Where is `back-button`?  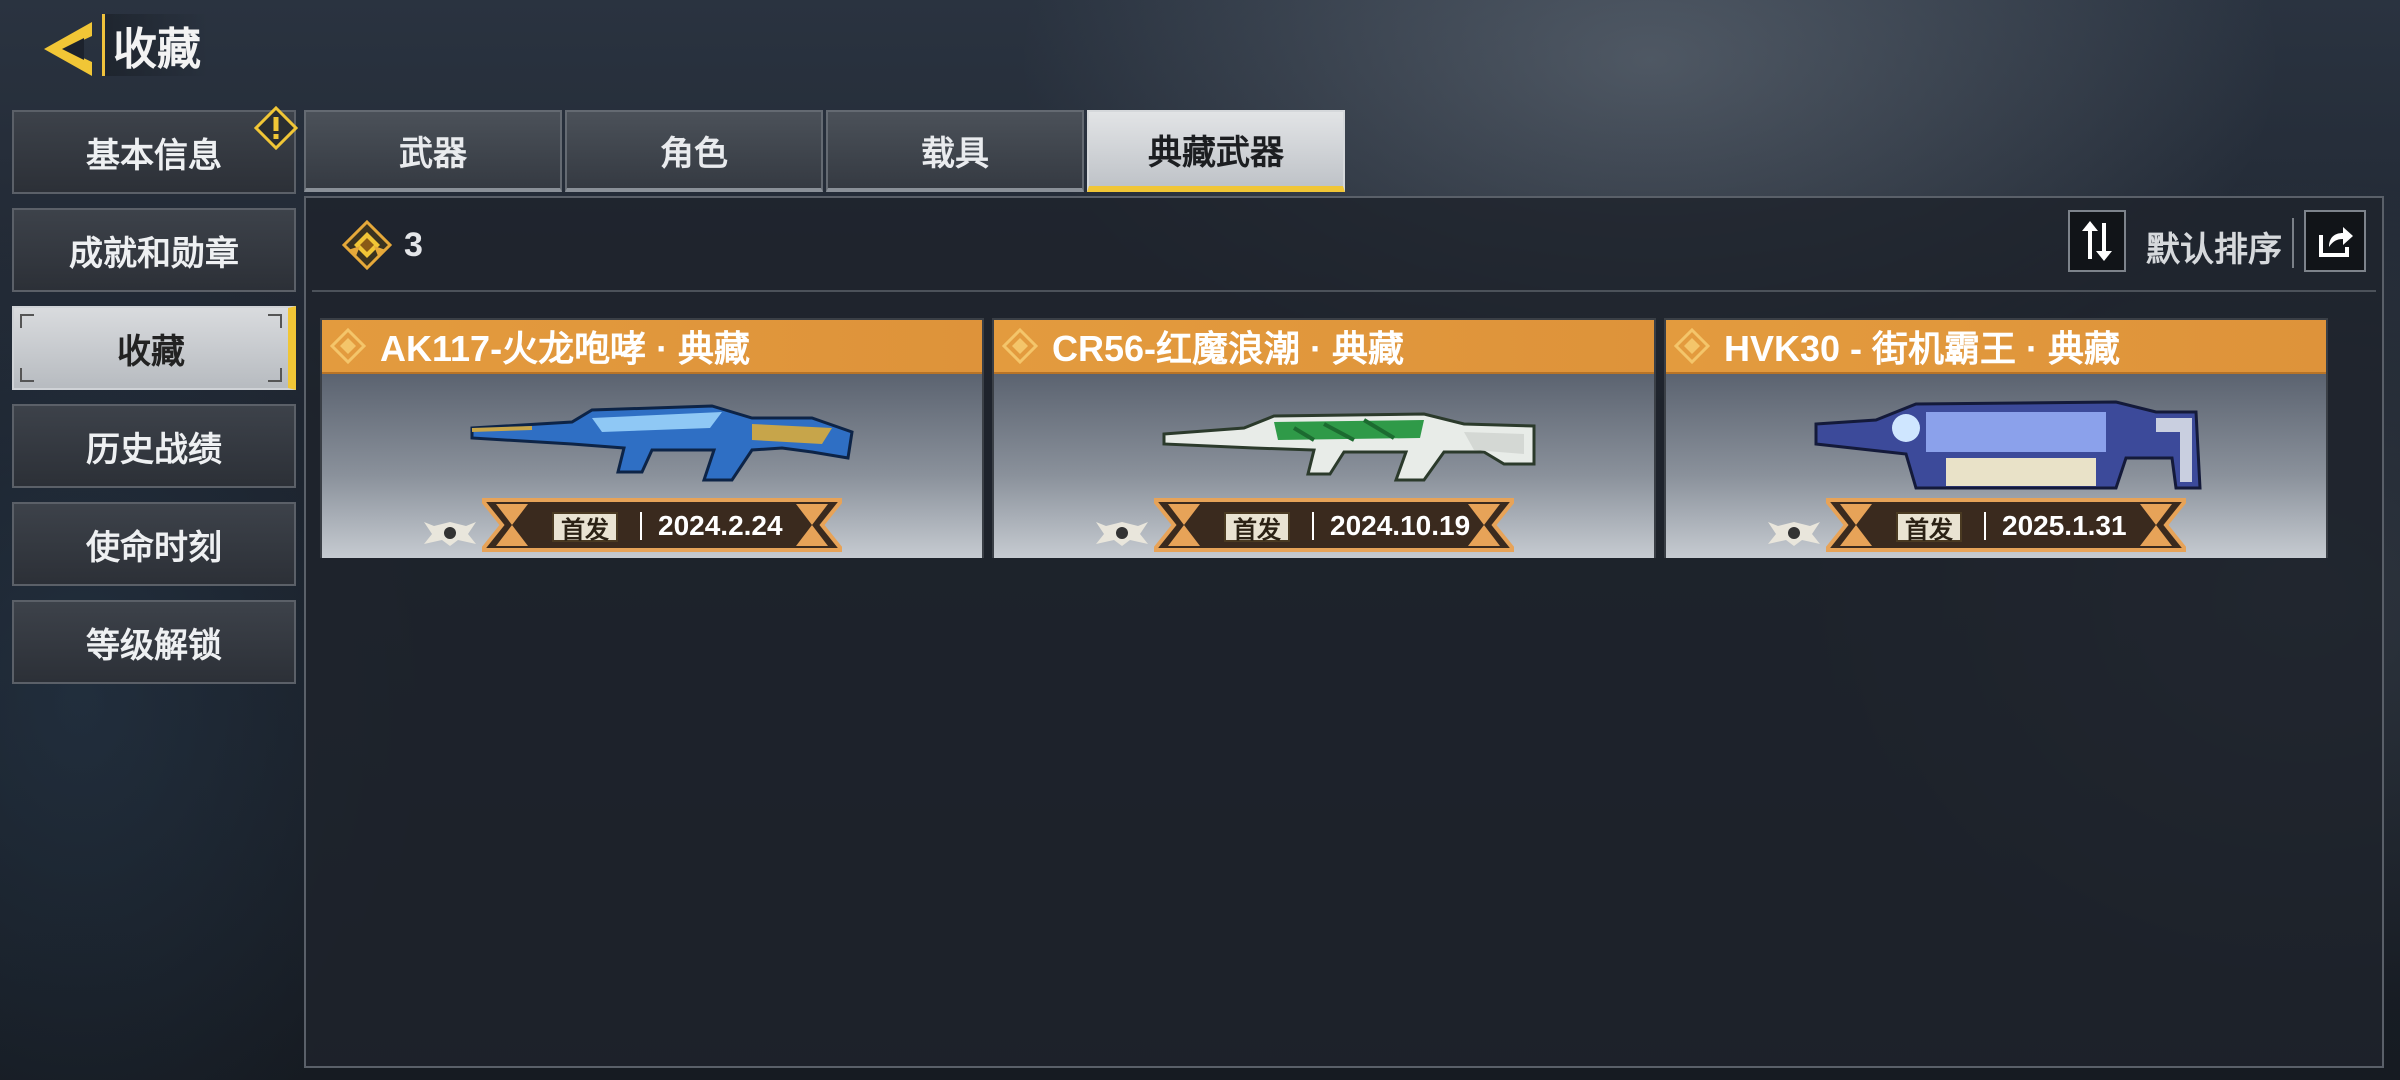 back-button is located at coordinates (68, 49).